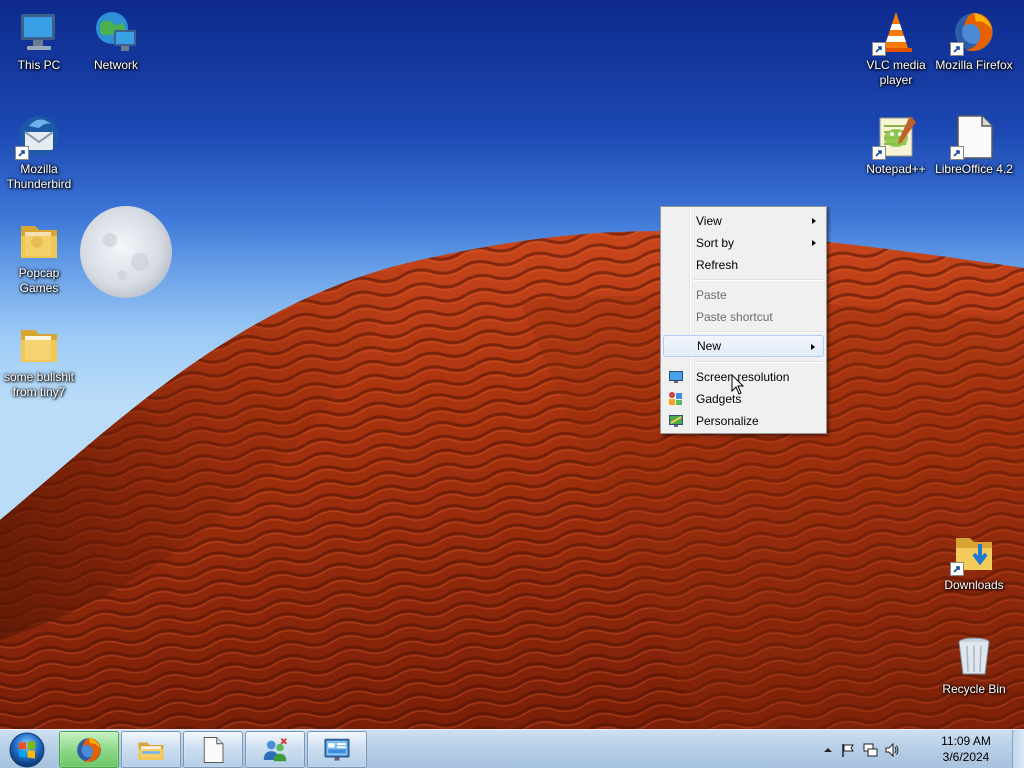  I want to click on desktop-icon-label: LibreOffice 4.2, so click(974, 169).